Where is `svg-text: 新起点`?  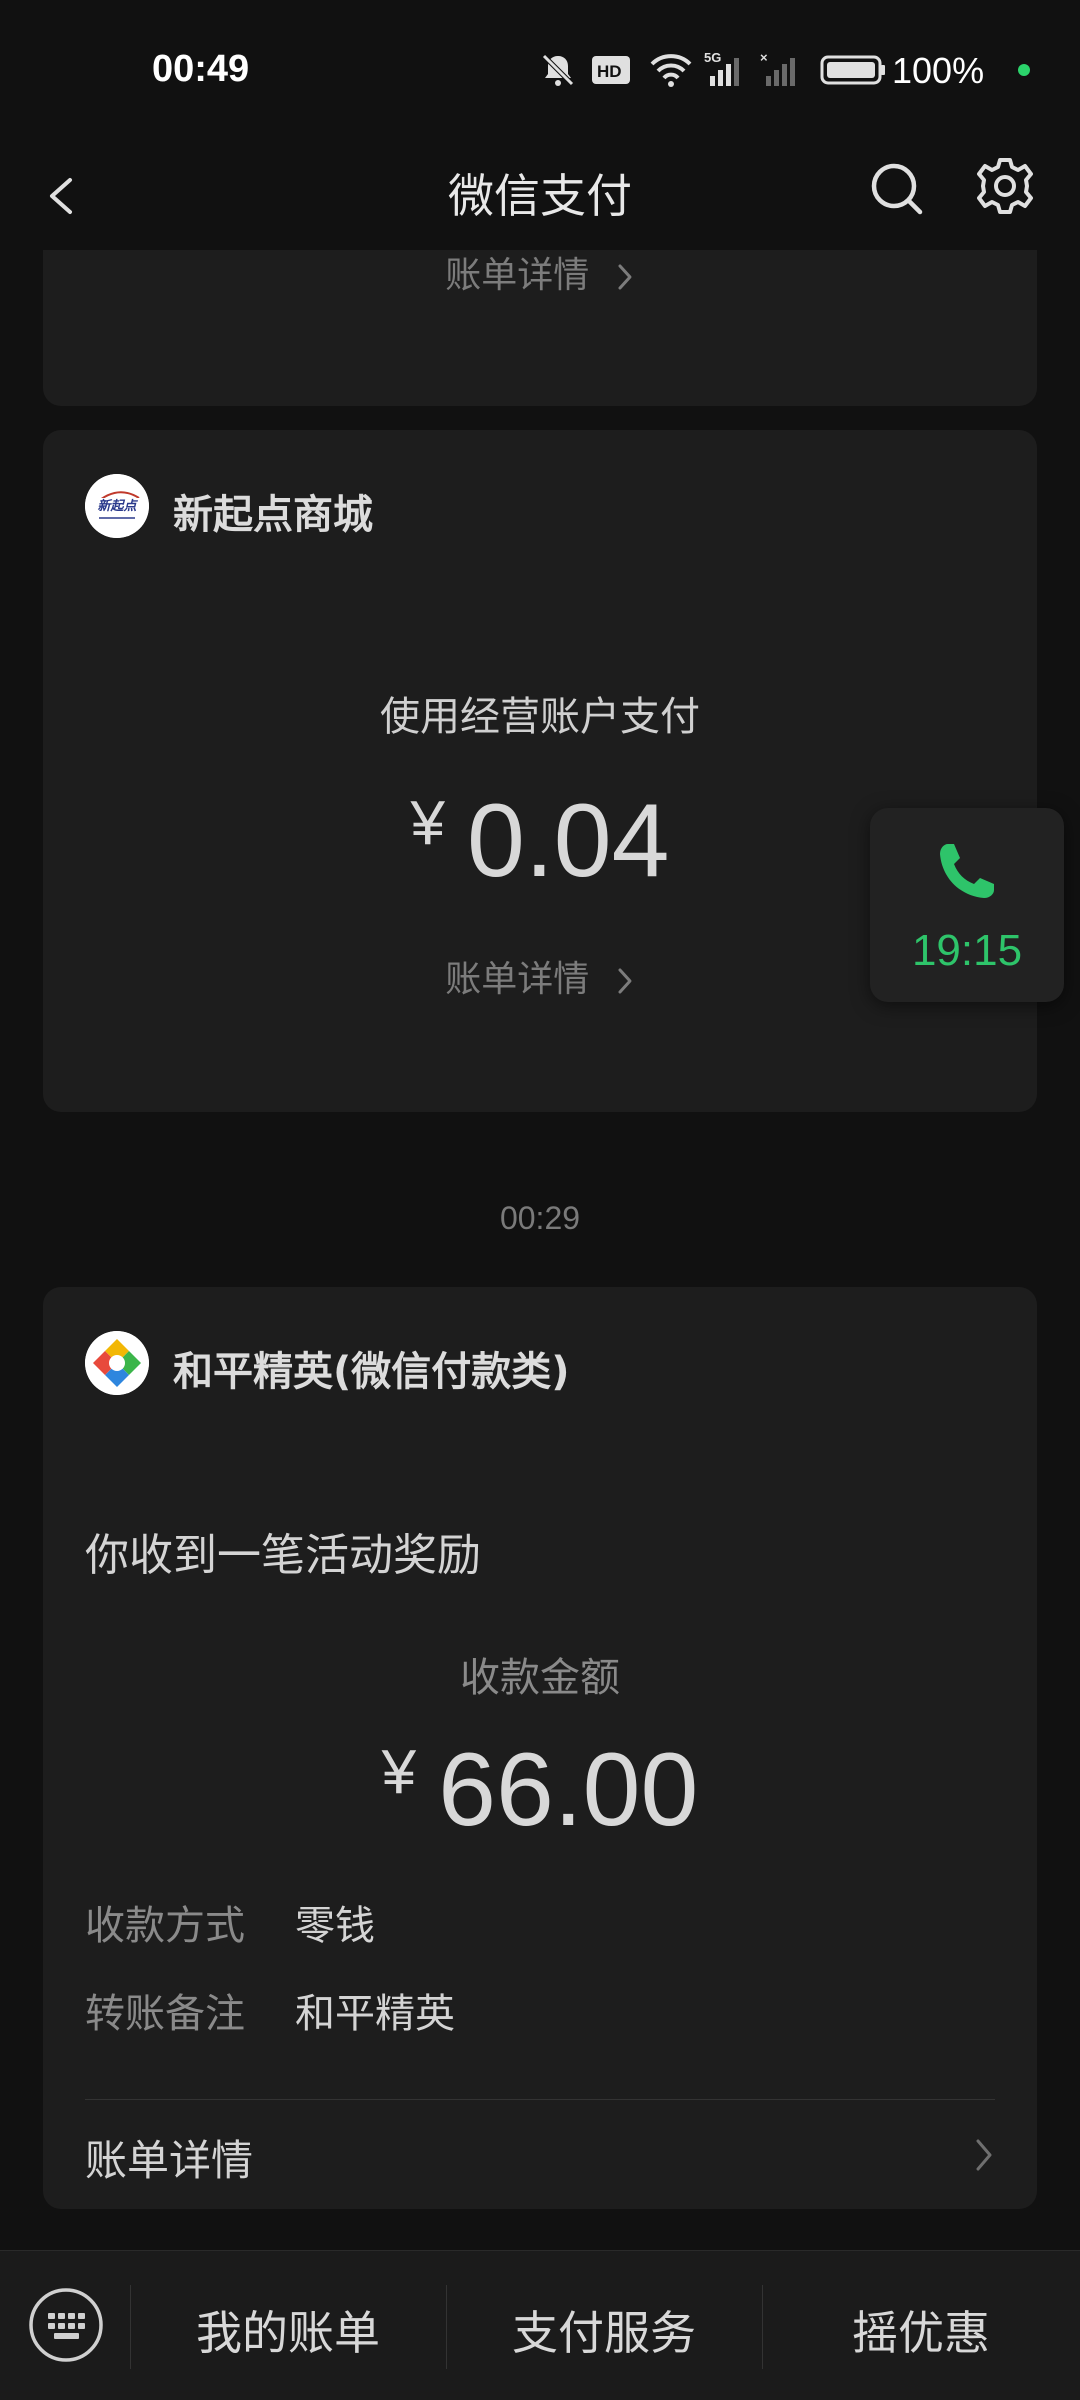 svg-text: 新起点 is located at coordinates (117, 506).